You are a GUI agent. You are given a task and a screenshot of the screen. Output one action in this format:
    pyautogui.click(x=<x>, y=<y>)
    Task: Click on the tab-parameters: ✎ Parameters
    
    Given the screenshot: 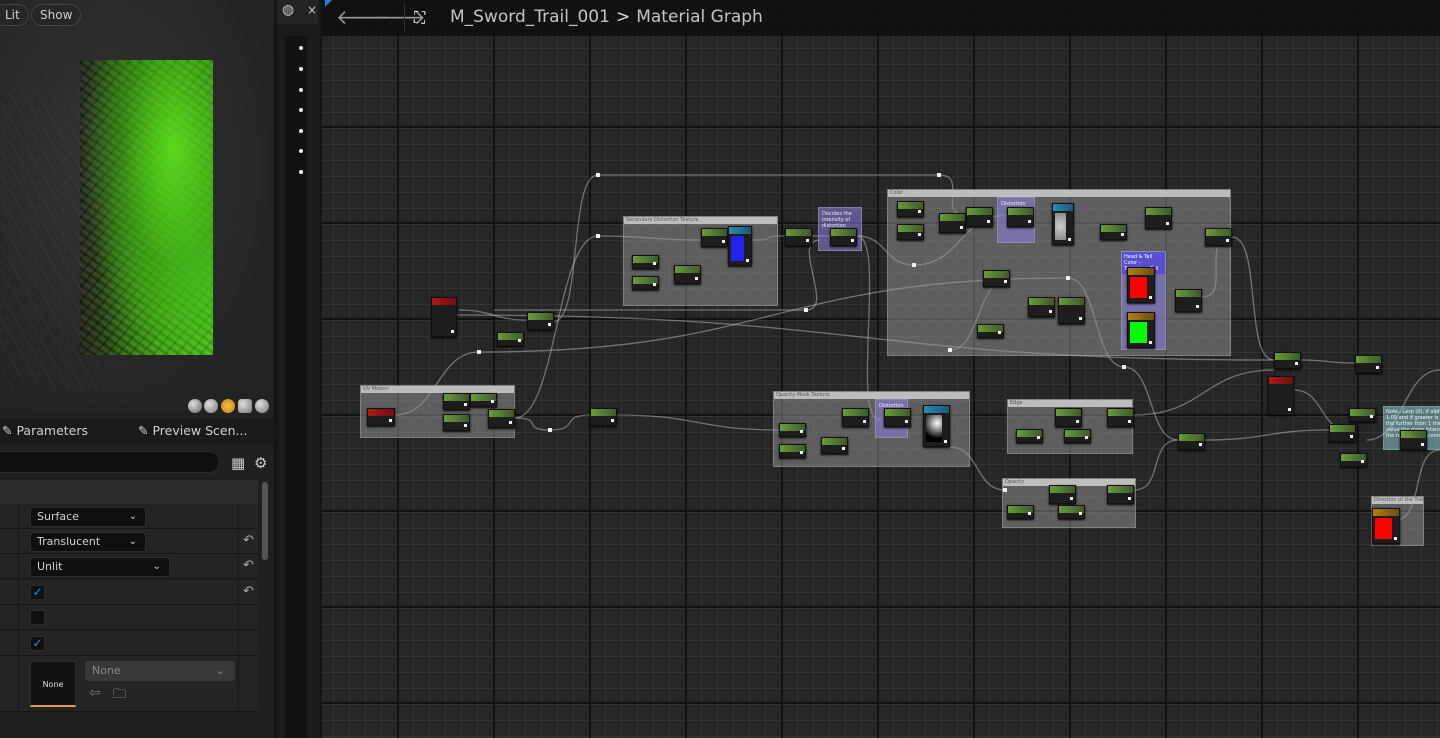 What is the action you would take?
    pyautogui.click(x=45, y=430)
    